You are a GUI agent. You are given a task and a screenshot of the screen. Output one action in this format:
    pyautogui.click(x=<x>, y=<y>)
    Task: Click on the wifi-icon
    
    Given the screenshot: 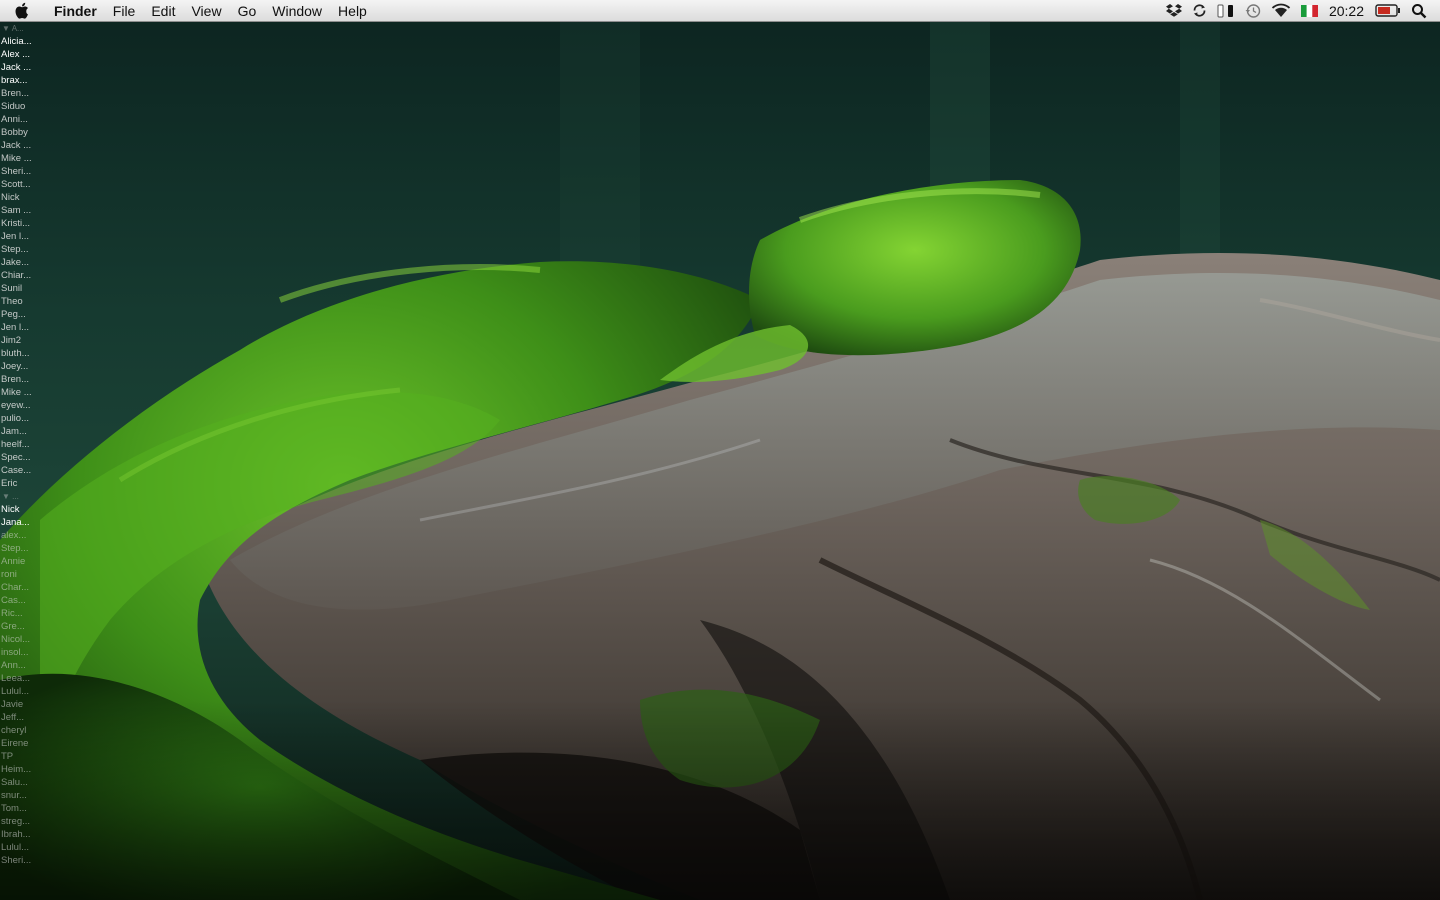 What is the action you would take?
    pyautogui.click(x=1281, y=11)
    